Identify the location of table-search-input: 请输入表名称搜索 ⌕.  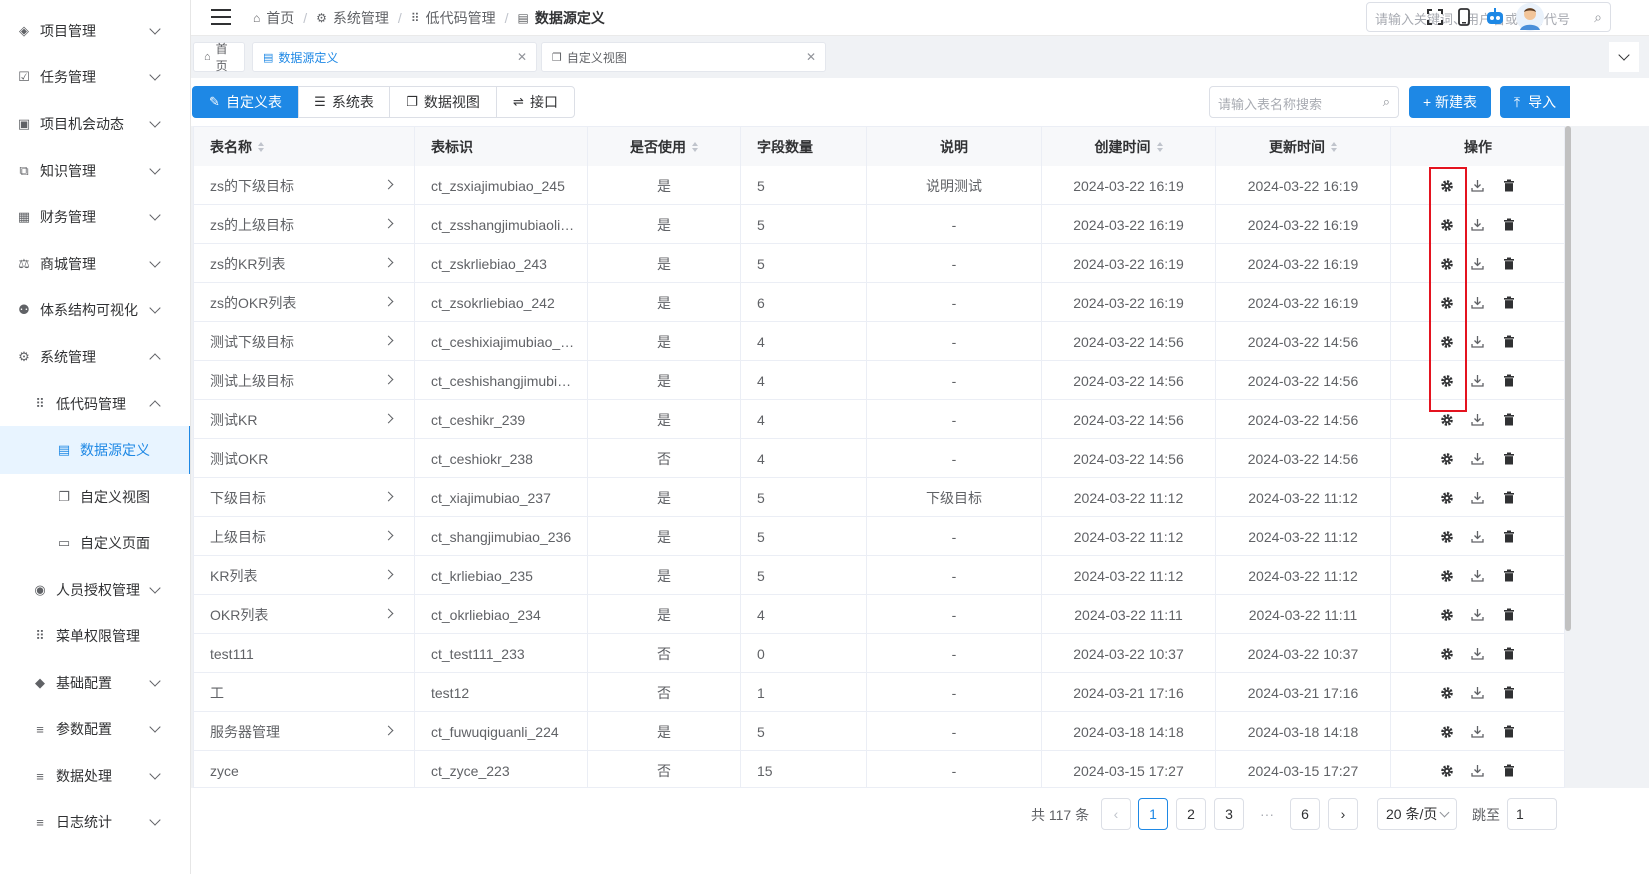
(1304, 102).